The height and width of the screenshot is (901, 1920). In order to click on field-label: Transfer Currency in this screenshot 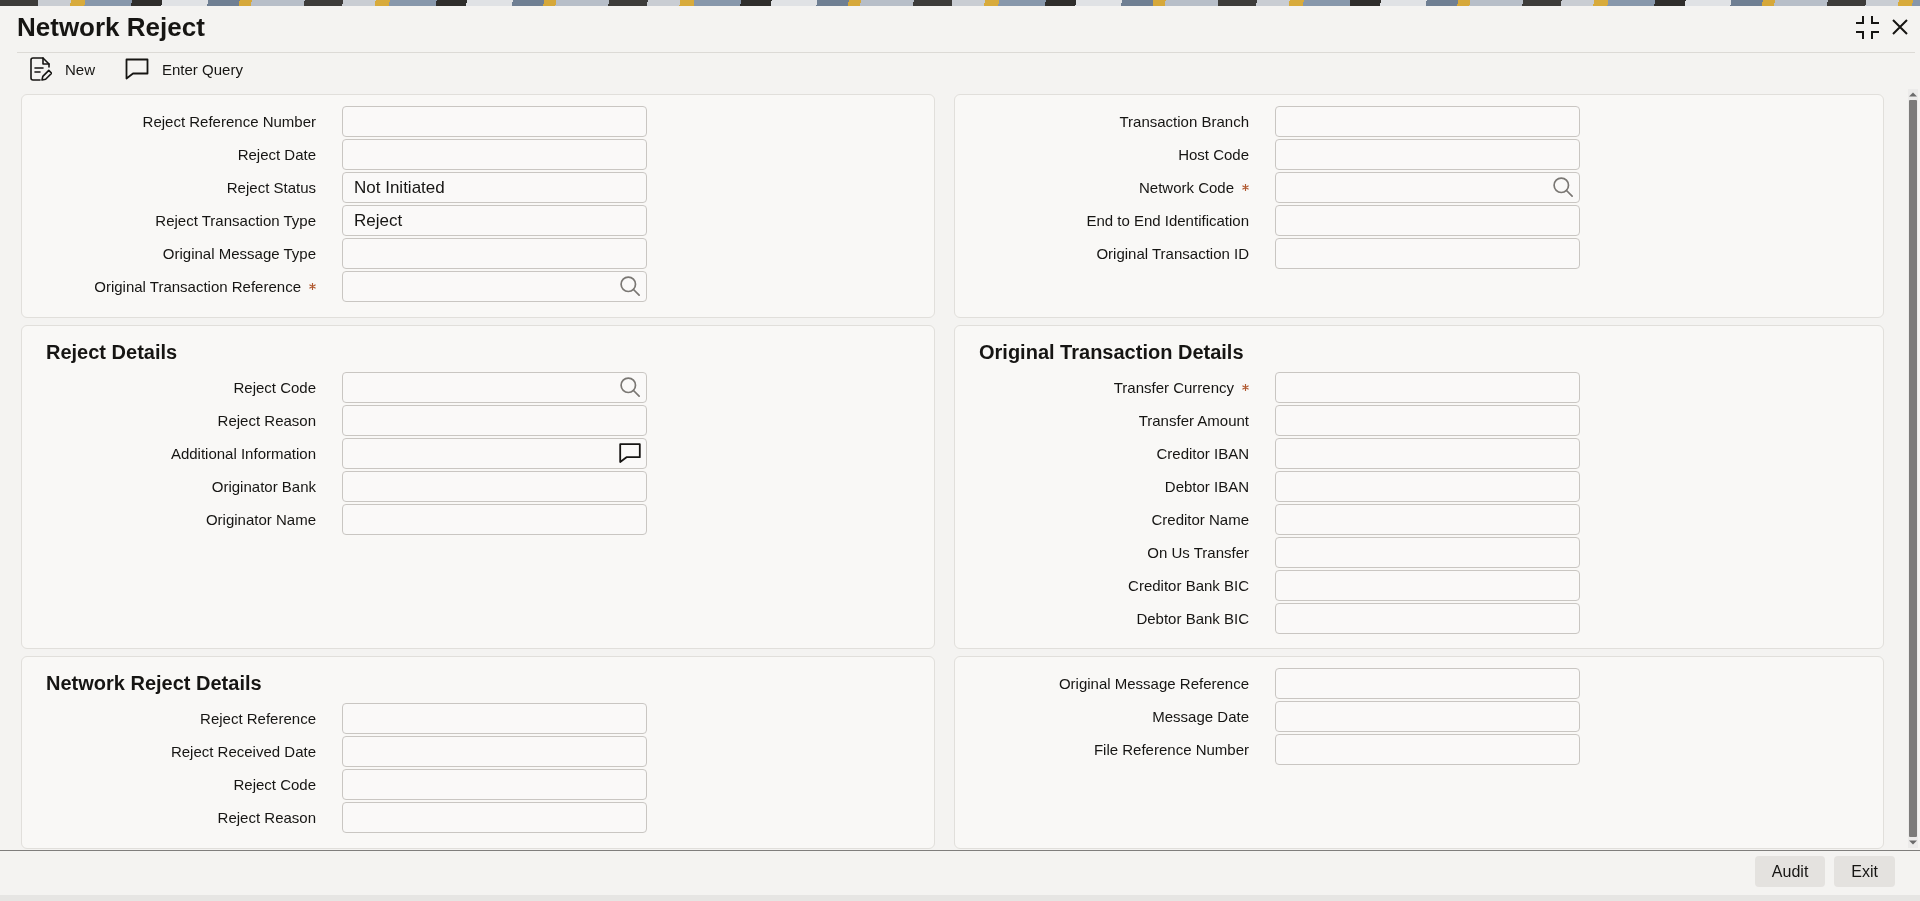, I will do `click(1173, 387)`.